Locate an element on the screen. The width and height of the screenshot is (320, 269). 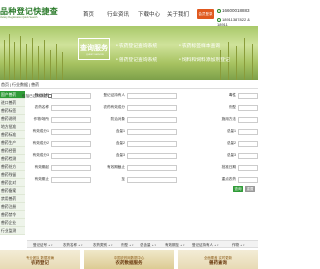
form-row: 有效成分1 含量1 总量1 is located at coordinates (142, 132).